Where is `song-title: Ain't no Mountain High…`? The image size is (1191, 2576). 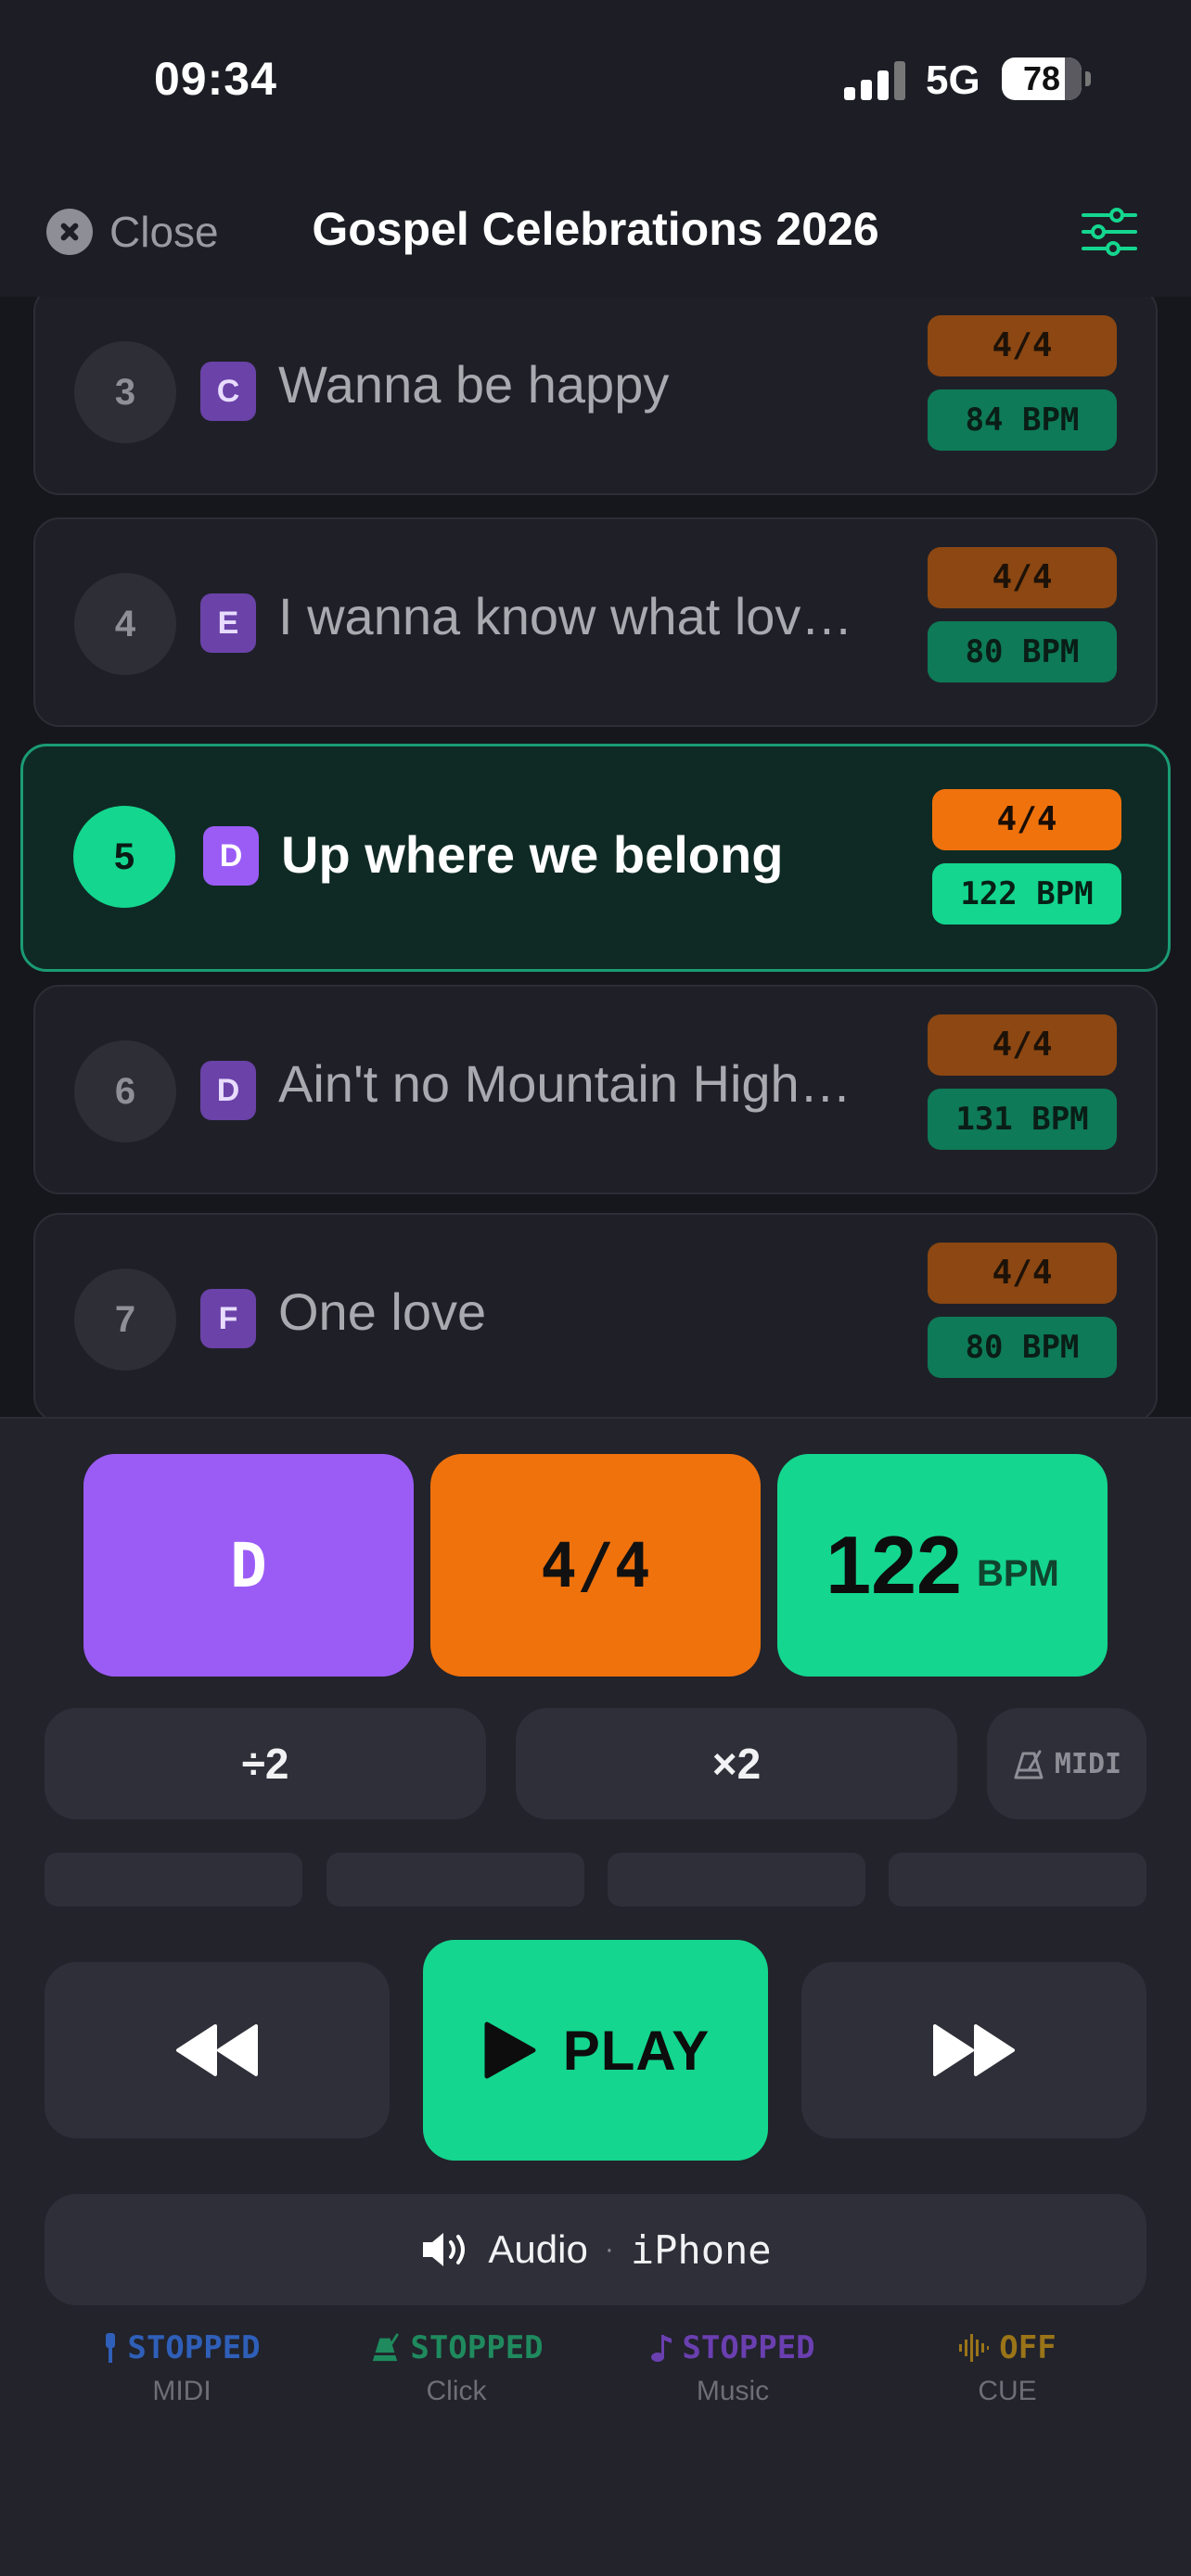
song-title: Ain't no Mountain High… is located at coordinates (565, 1083).